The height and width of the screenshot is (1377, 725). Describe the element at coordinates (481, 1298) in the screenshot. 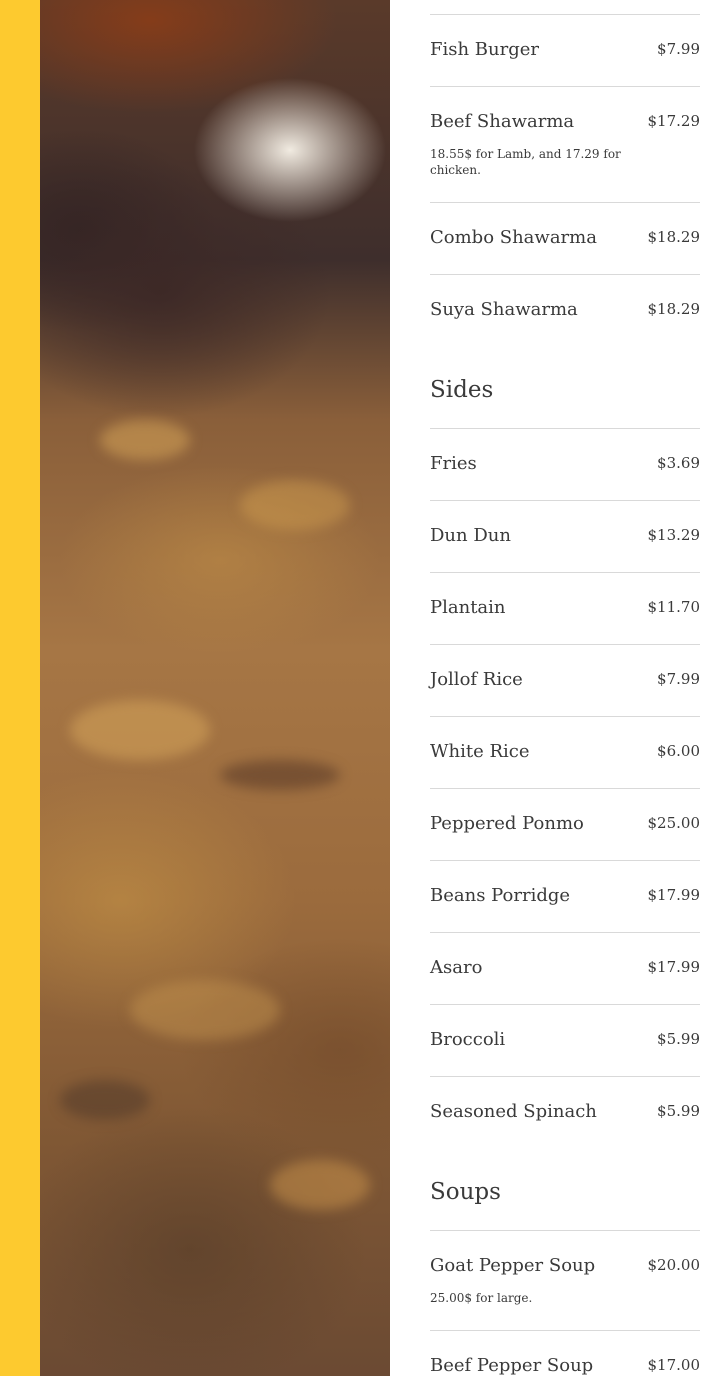

I see `item-description: 25.00$ for large.` at that location.